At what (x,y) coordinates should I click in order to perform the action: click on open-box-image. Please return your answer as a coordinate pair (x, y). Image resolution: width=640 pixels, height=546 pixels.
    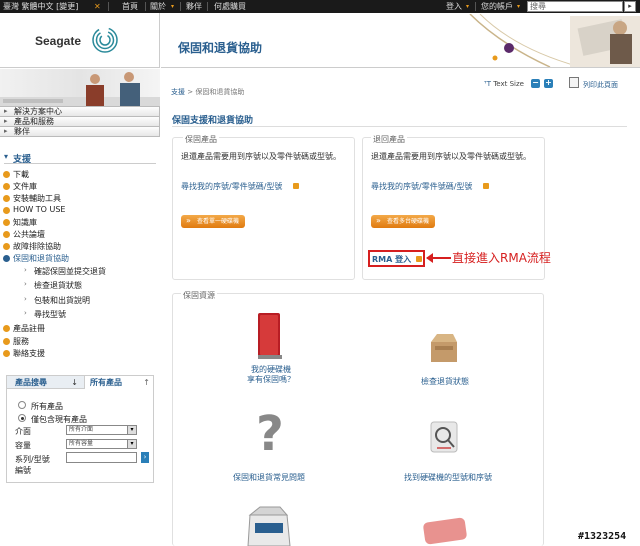
    Looking at the image, I should click on (444, 347).